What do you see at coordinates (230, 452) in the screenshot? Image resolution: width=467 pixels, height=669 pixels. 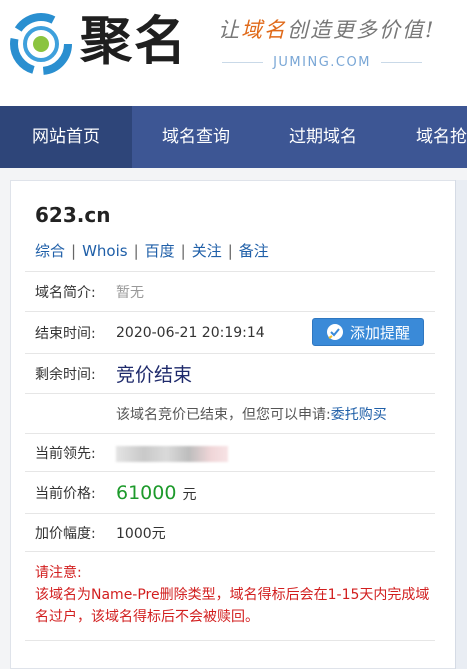 I see `leader-row: 当前领先:` at bounding box center [230, 452].